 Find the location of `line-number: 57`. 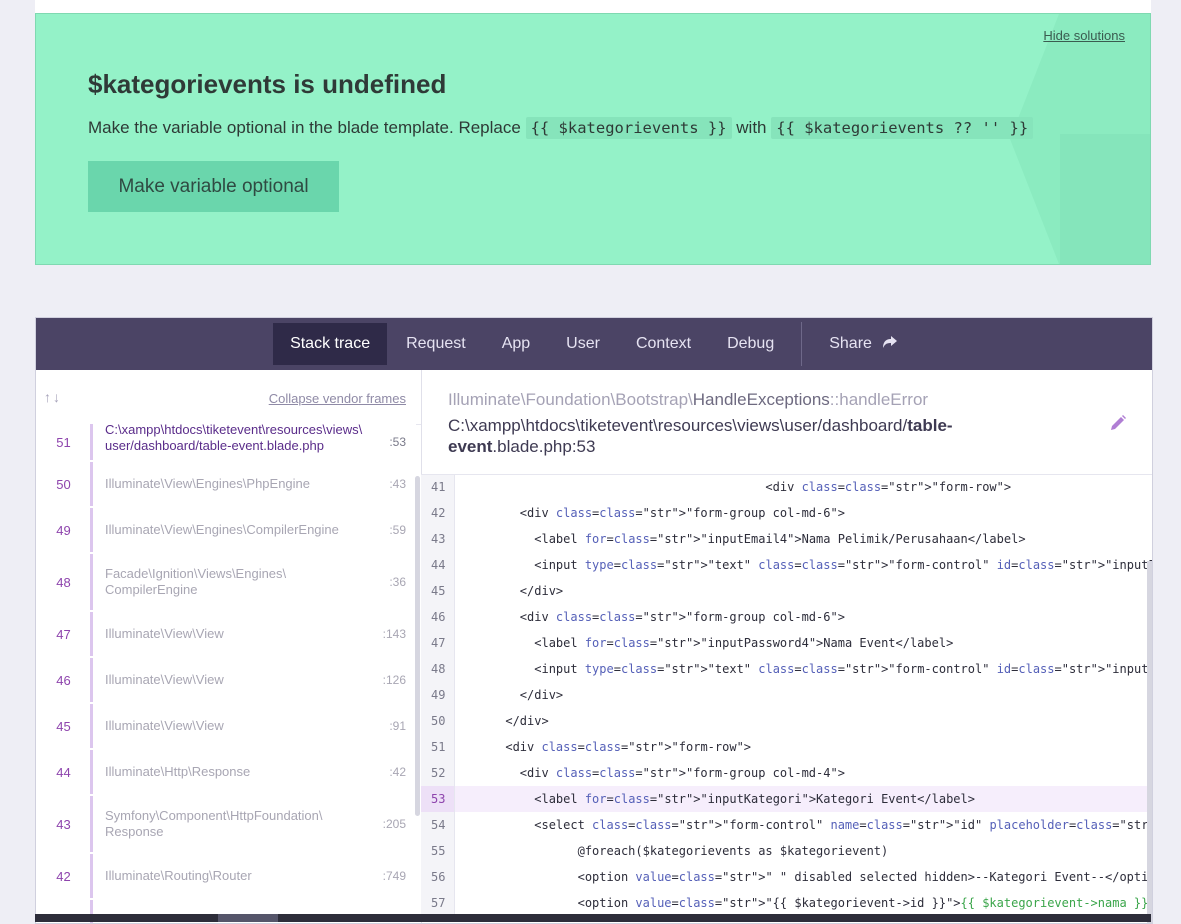

line-number: 57 is located at coordinates (438, 903).